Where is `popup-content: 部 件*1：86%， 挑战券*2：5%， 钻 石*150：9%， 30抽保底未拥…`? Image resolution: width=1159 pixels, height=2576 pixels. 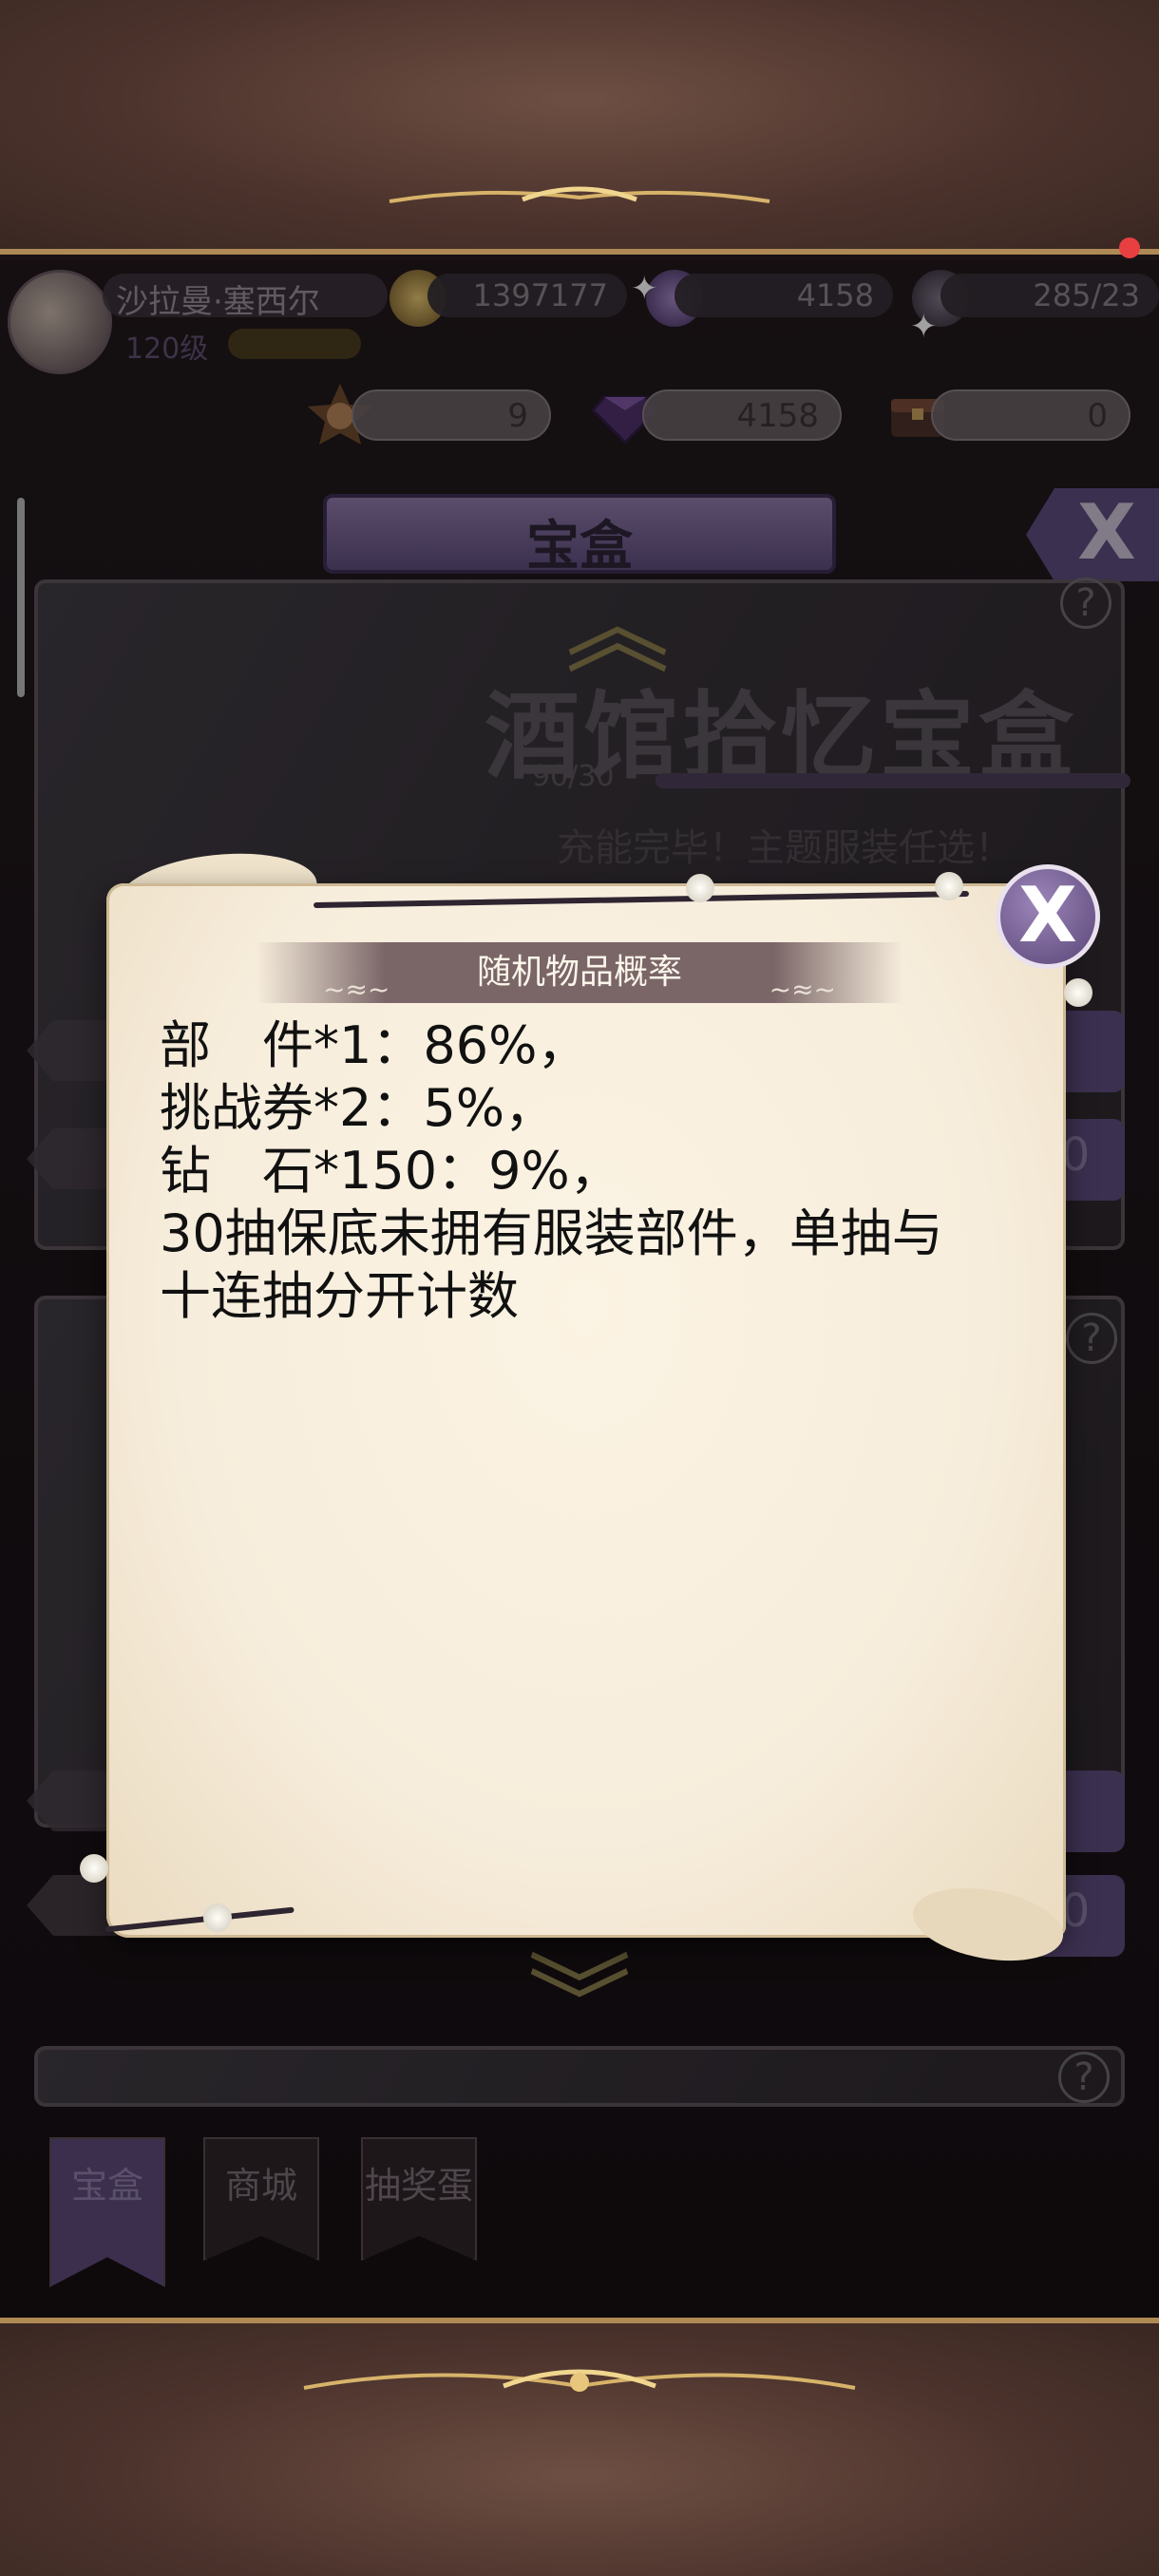 popup-content: 部 件*1：86%， 挑战券*2：5%， 钻 石*150：9%， 30抽保底未拥… is located at coordinates (578, 1171).